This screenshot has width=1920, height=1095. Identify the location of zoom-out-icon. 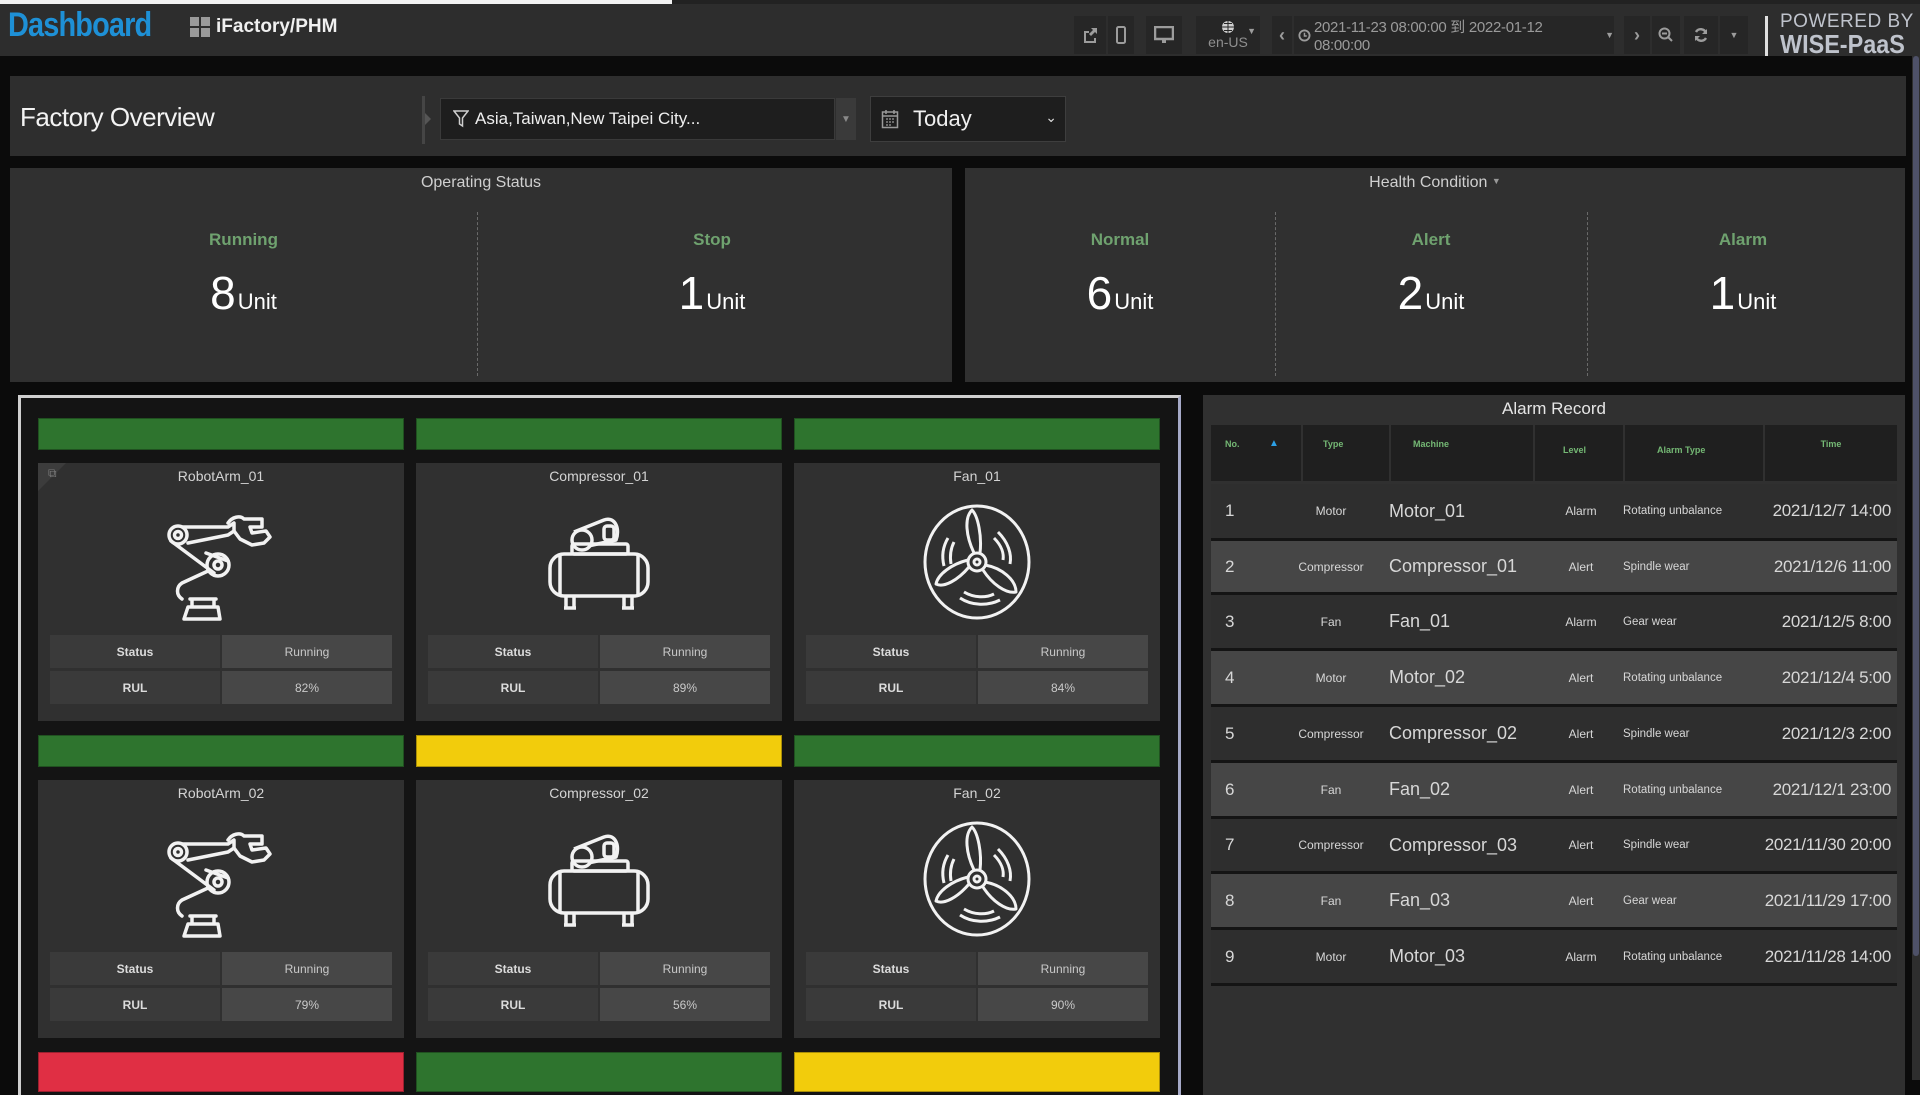
(1665, 34).